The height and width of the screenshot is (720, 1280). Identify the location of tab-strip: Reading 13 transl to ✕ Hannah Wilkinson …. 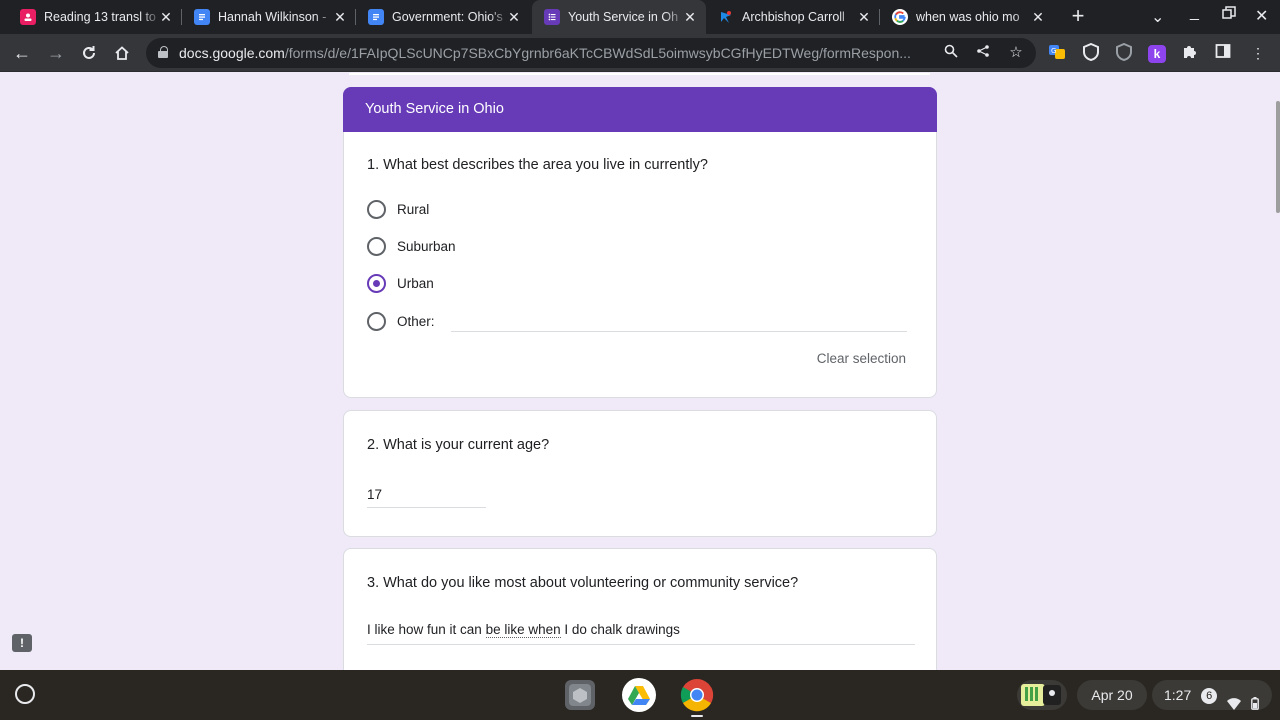
(640, 17).